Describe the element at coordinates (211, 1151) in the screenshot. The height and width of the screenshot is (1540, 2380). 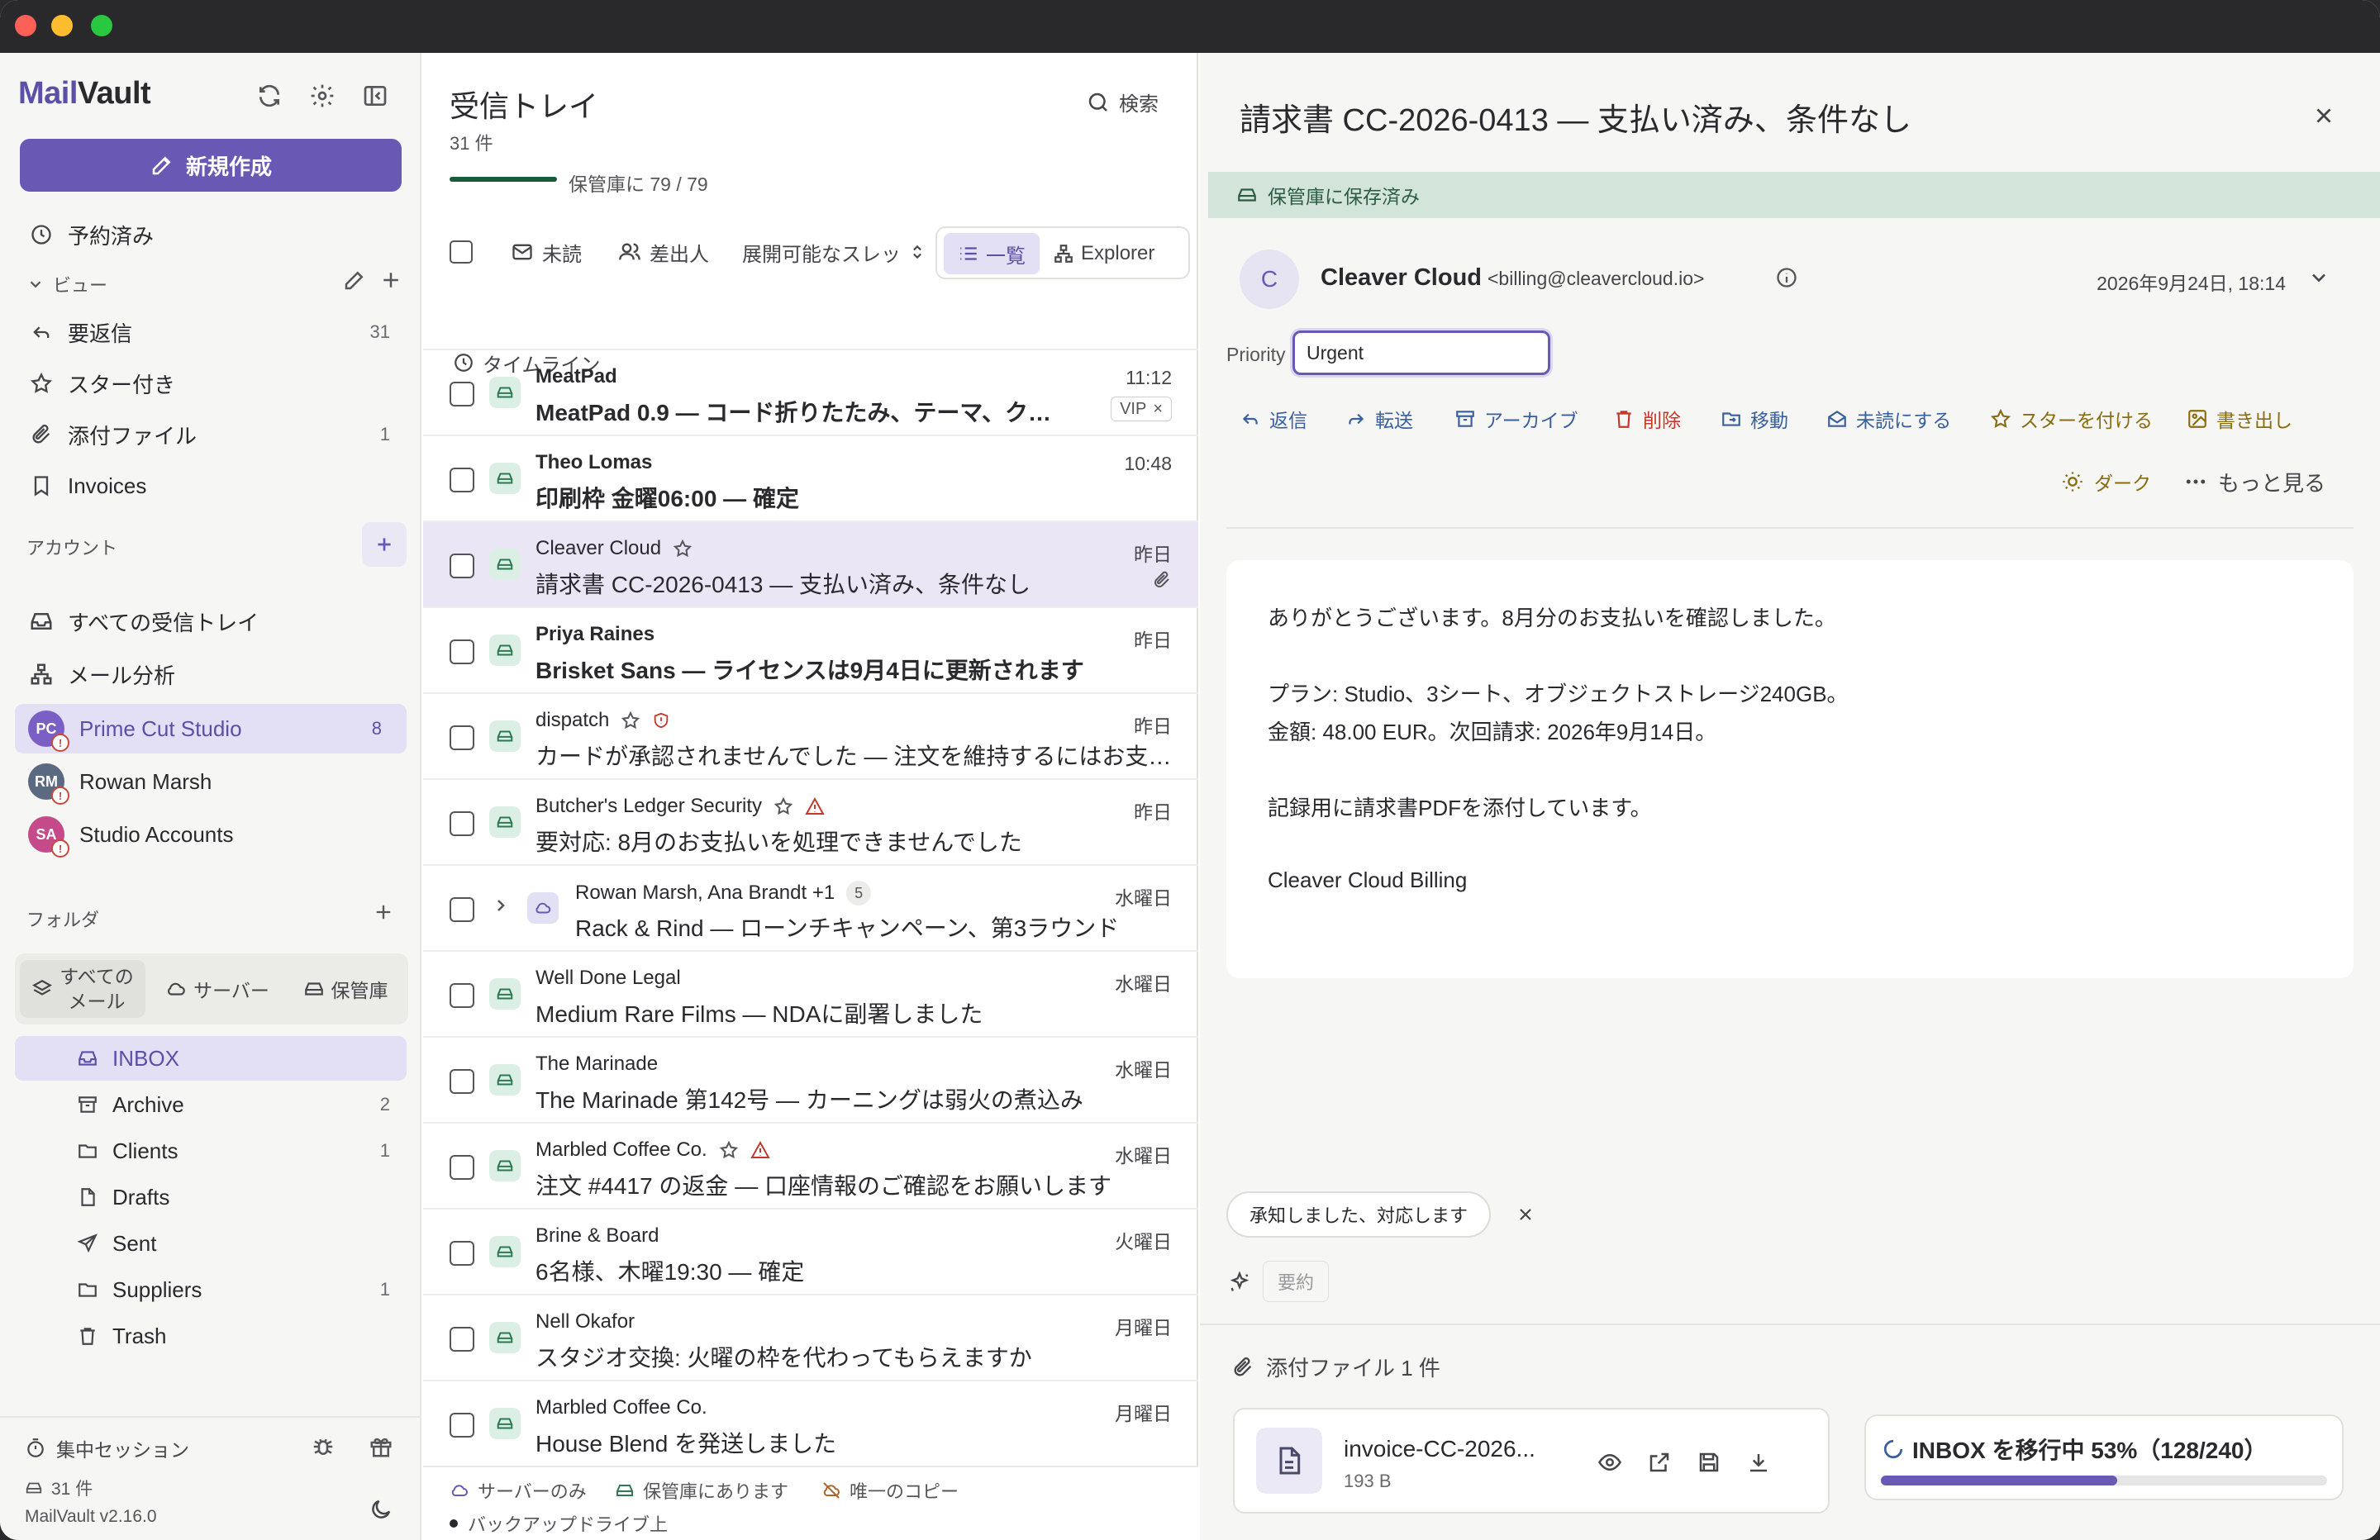
I see `folder-clients: Clients 1` at that location.